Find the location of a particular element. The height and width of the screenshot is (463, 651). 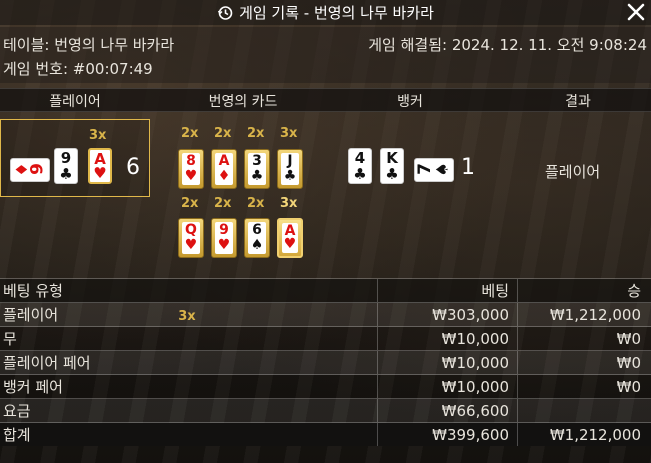

header-bet-type: 베팅 유형 is located at coordinates (189, 290).